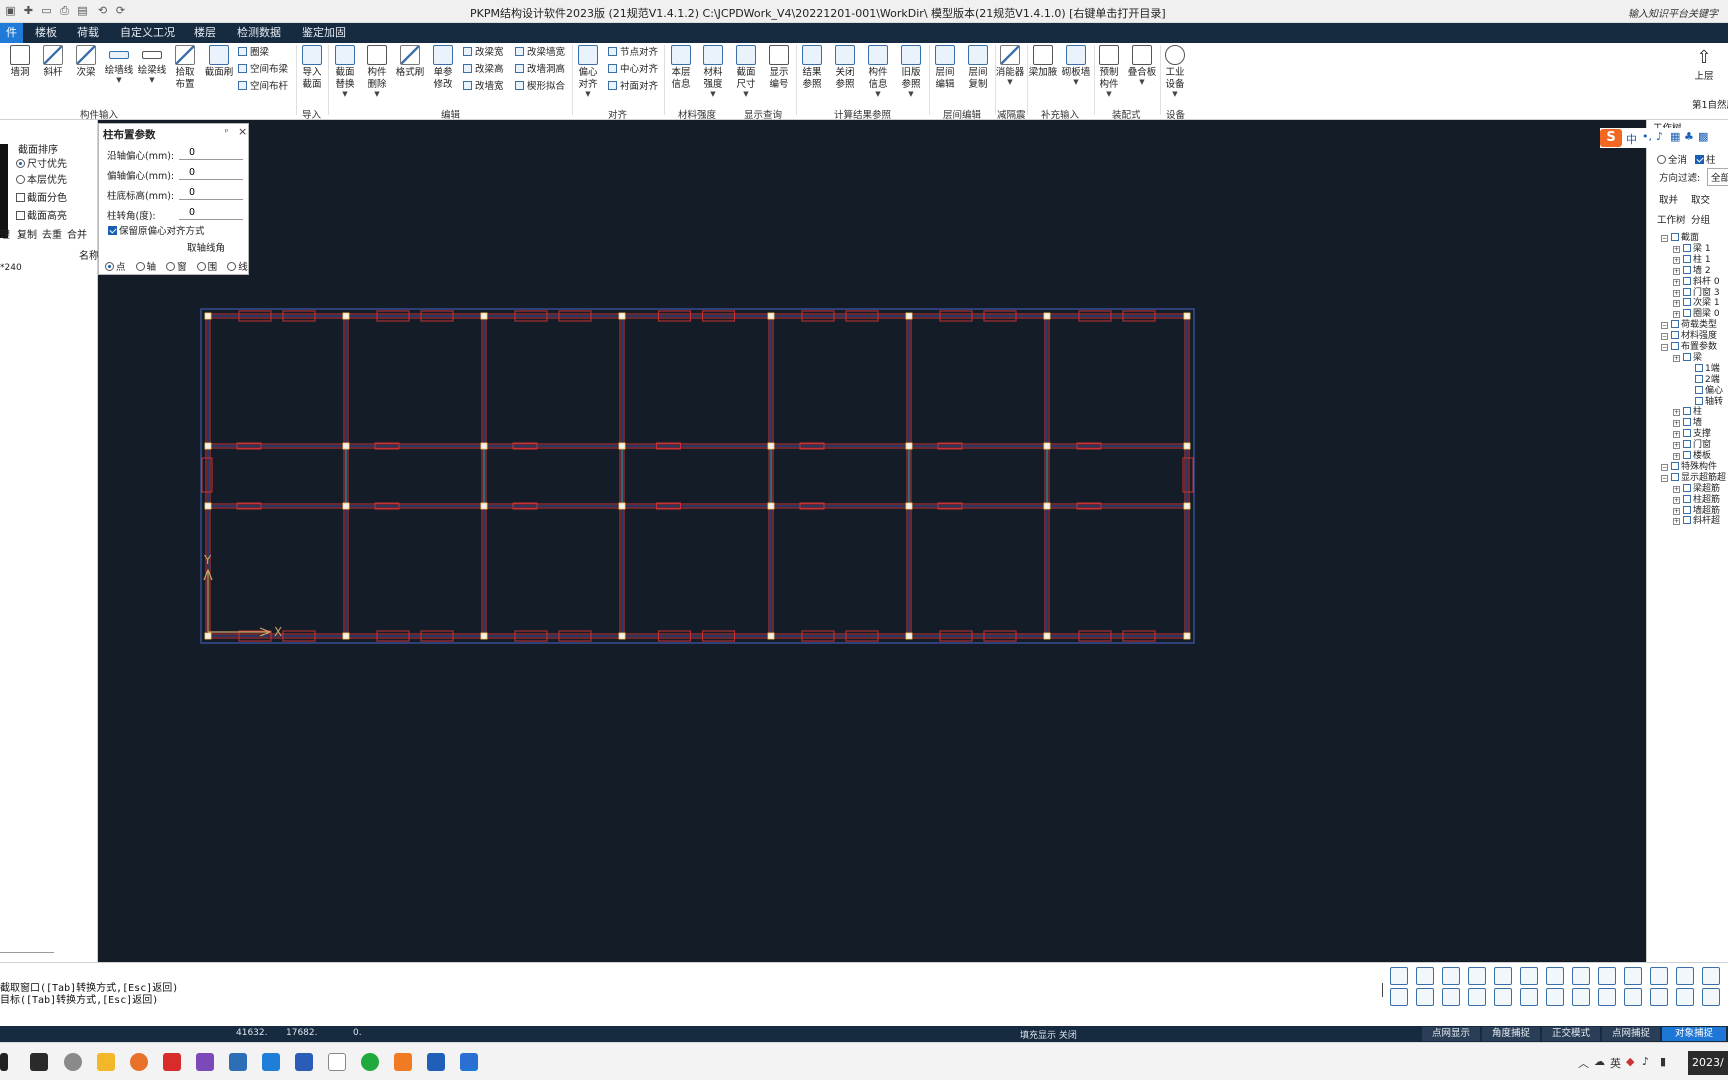 Image resolution: width=1728 pixels, height=1080 pixels. I want to click on take-axis-angle-button: 取轴线角, so click(206, 247).